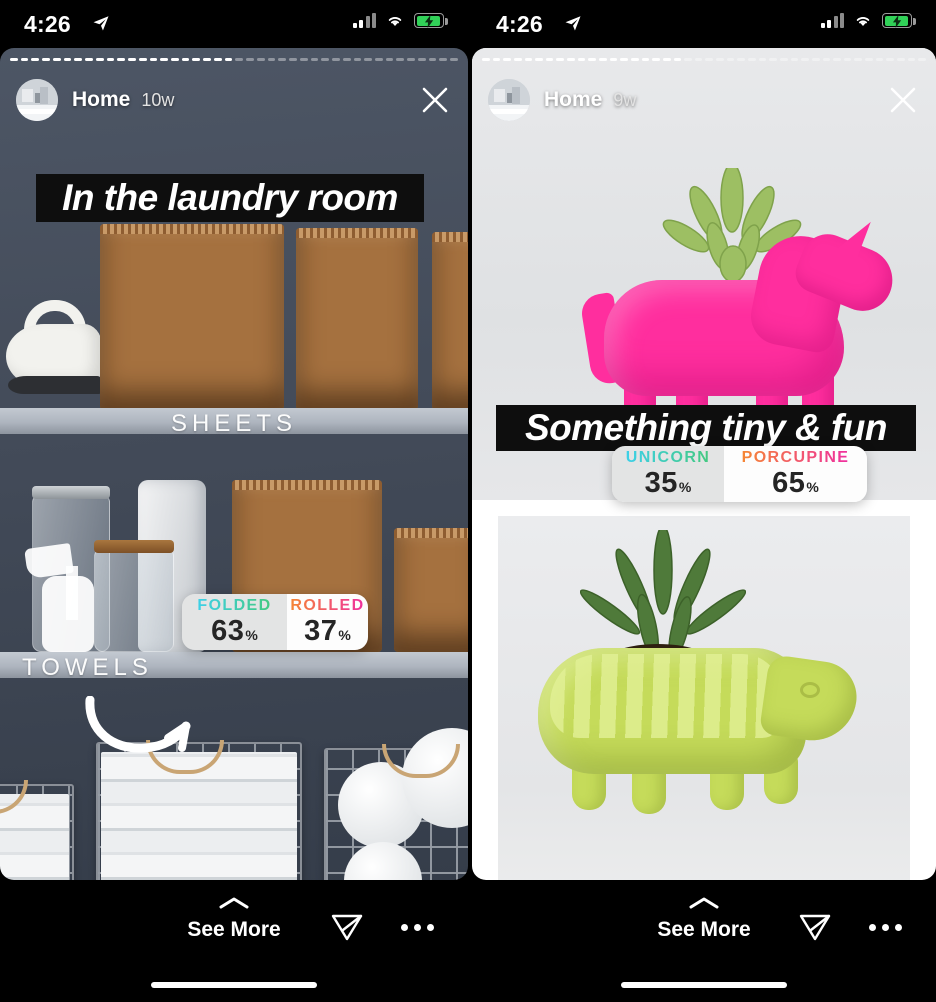 The height and width of the screenshot is (1002, 936). I want to click on status-bar-right: 4:26, so click(704, 24).